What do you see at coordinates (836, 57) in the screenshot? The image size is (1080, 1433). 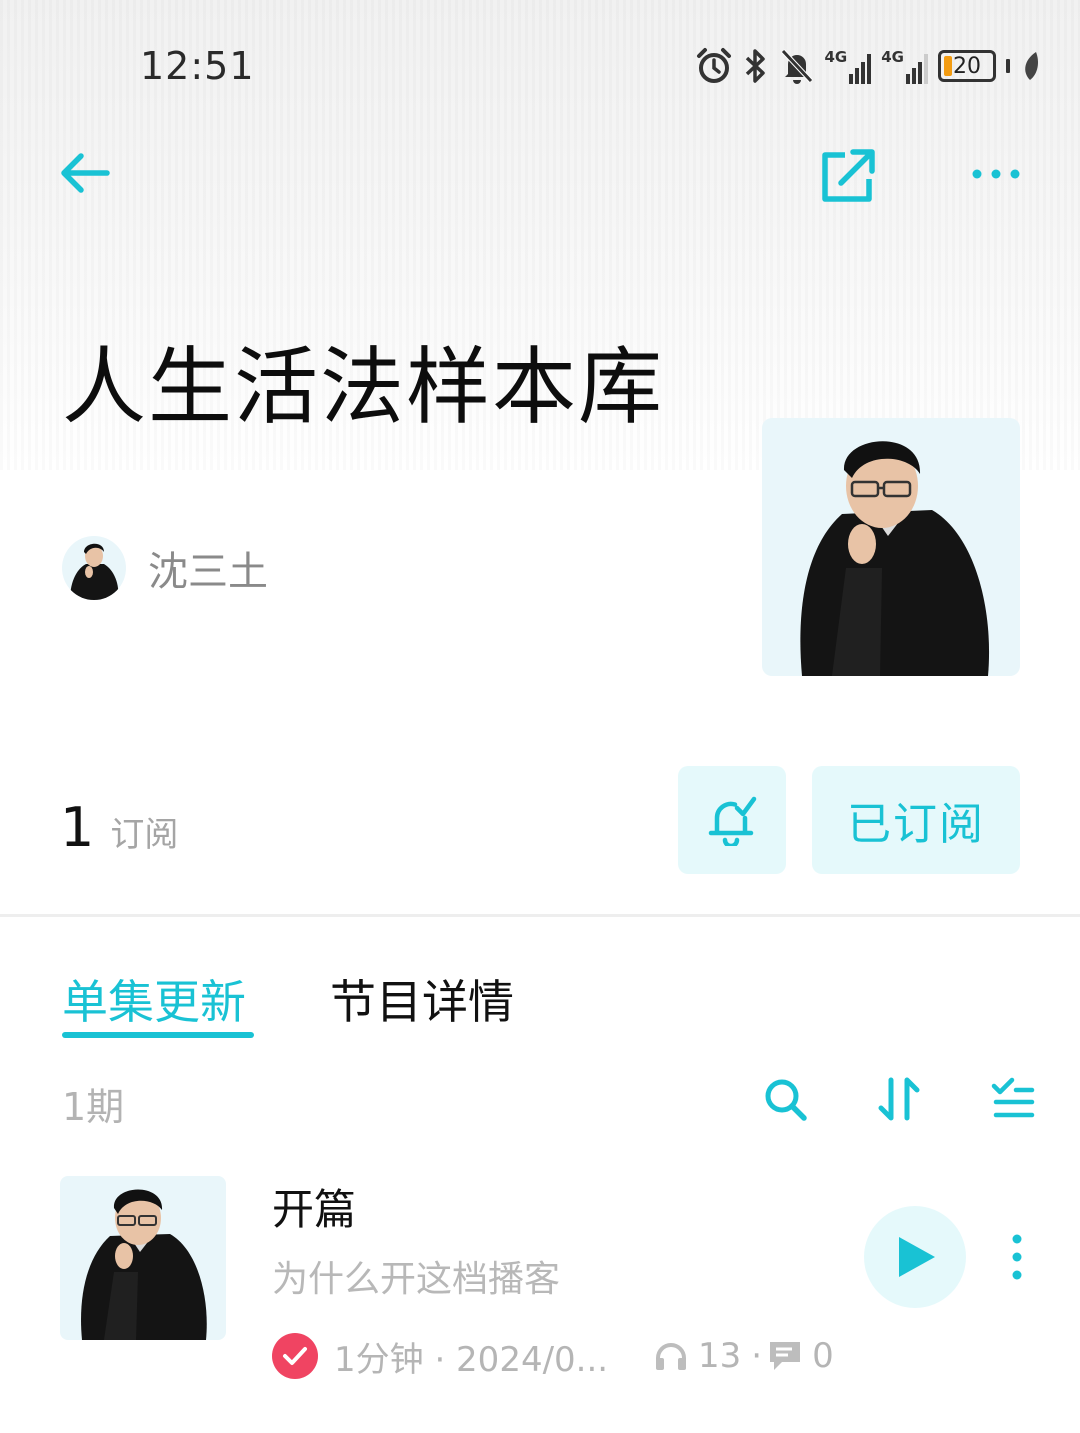 I see `network-type-1: 4G` at bounding box center [836, 57].